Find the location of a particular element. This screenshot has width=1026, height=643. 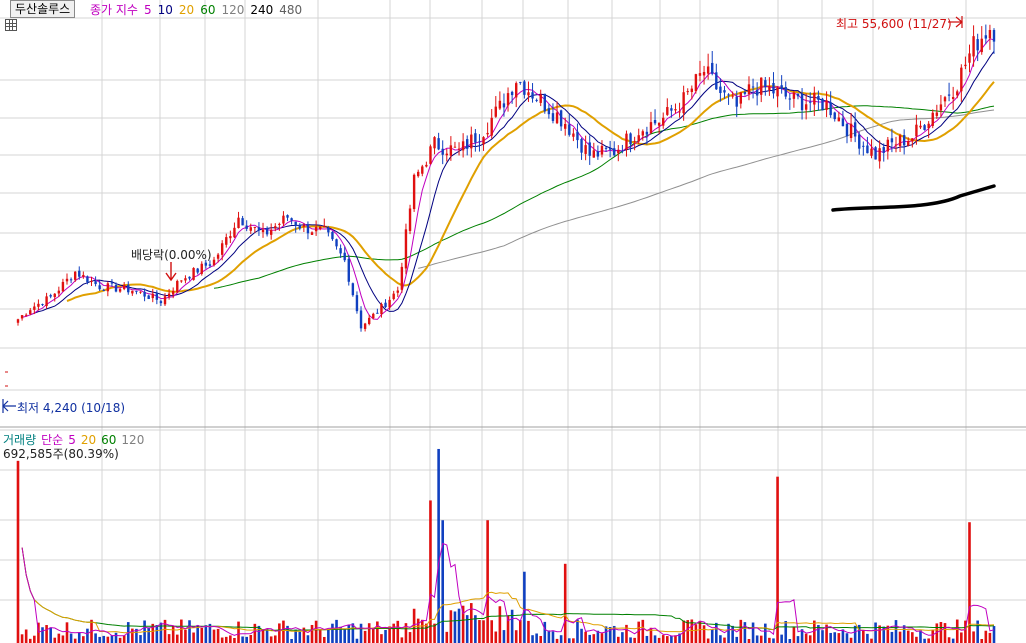

grid-toggle-icon is located at coordinates (11, 25).